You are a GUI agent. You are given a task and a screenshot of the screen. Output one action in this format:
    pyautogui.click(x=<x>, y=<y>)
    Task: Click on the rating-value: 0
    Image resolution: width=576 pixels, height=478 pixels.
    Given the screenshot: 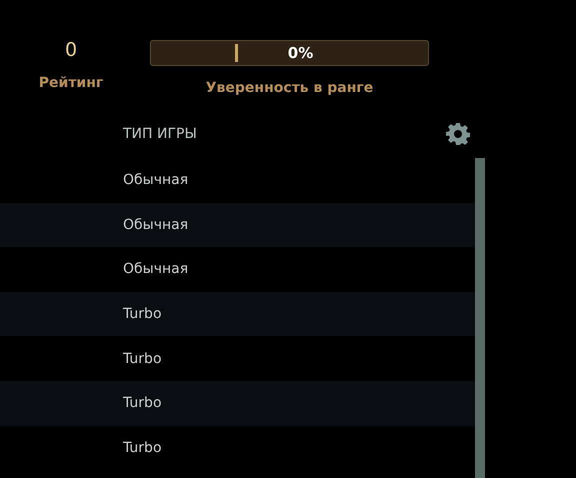 What is the action you would take?
    pyautogui.click(x=71, y=50)
    